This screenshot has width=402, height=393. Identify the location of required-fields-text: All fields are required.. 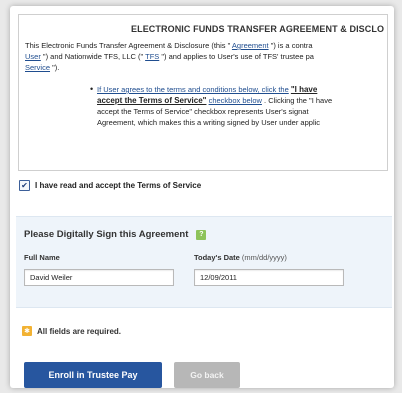
(79, 331).